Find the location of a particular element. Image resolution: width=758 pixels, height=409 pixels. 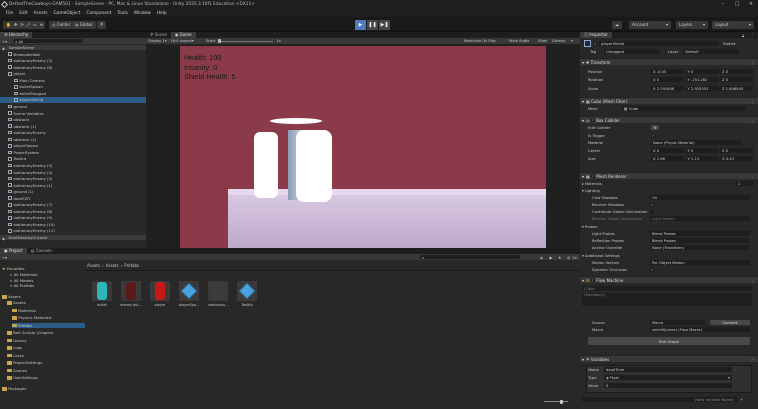

rotation-y-input: Y -151.282 is located at coordinates (702, 80).